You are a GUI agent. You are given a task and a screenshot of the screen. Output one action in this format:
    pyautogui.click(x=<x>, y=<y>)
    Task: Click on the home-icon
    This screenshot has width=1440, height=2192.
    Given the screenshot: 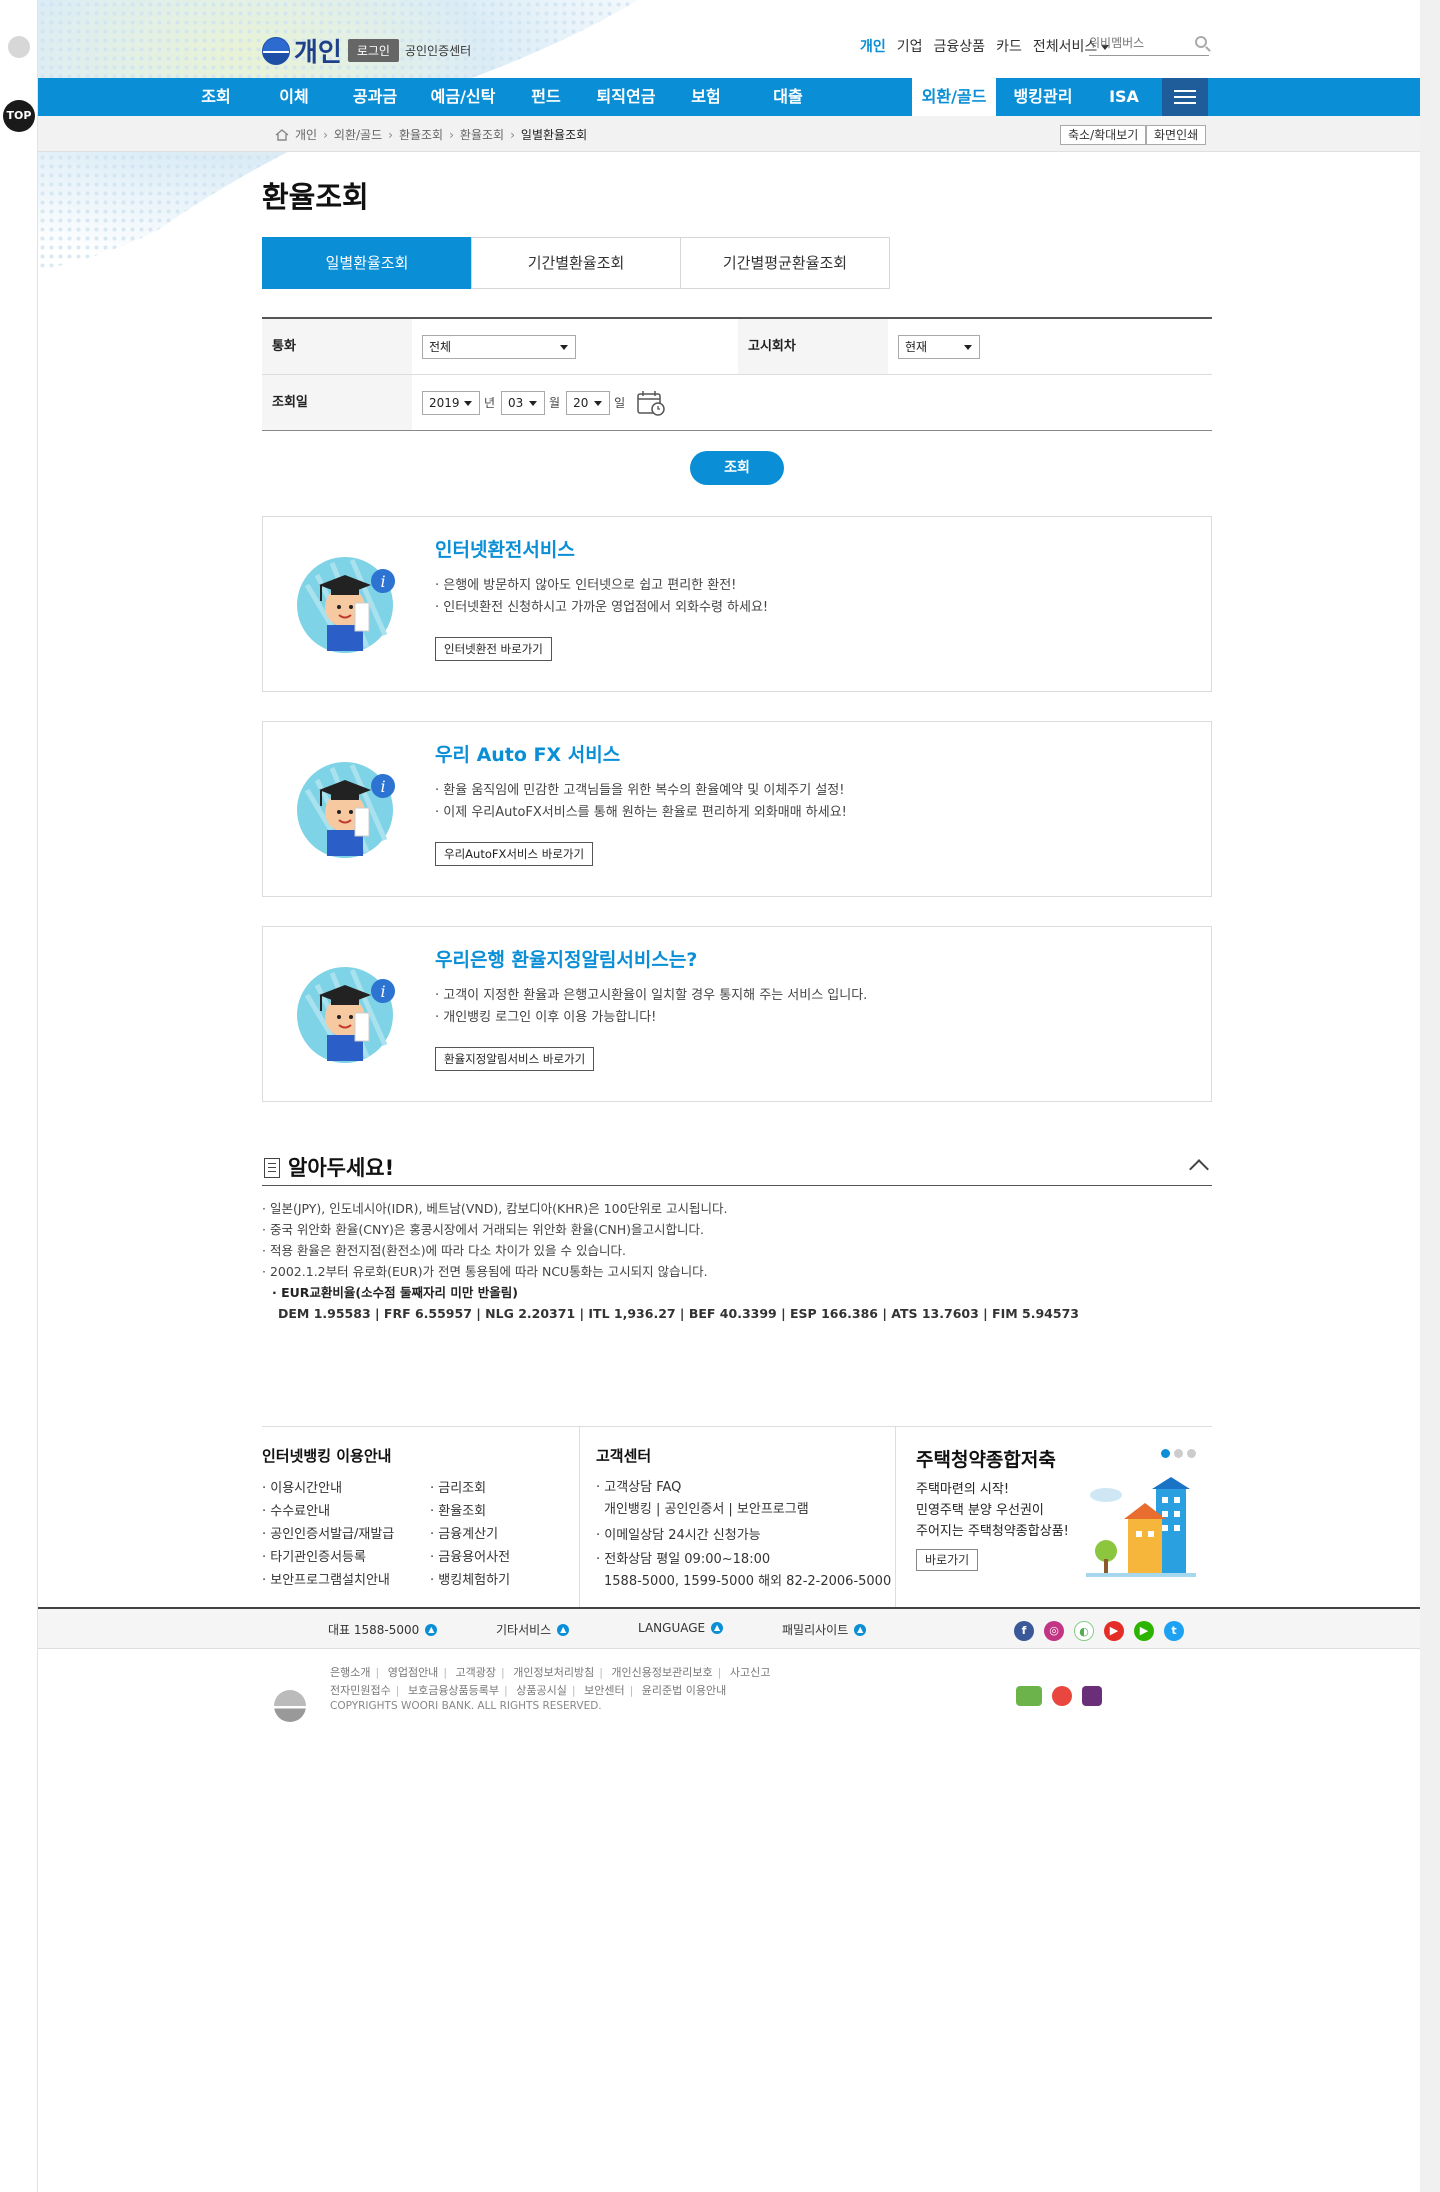 What is the action you would take?
    pyautogui.click(x=282, y=134)
    